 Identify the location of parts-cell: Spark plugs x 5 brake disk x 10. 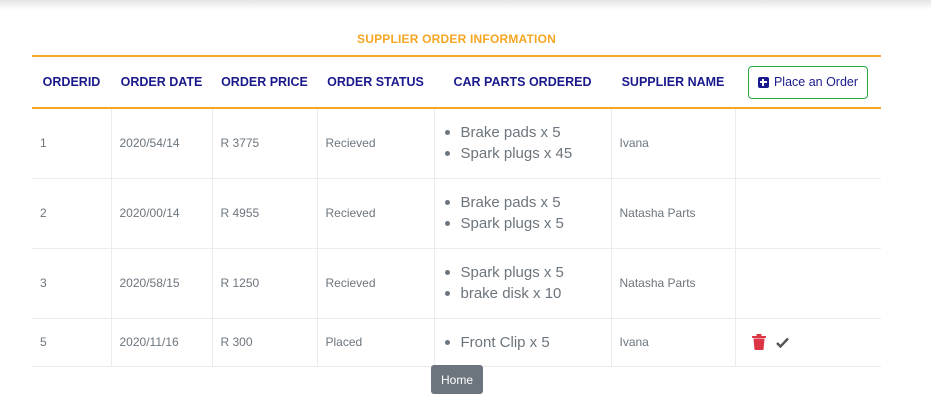
(523, 283).